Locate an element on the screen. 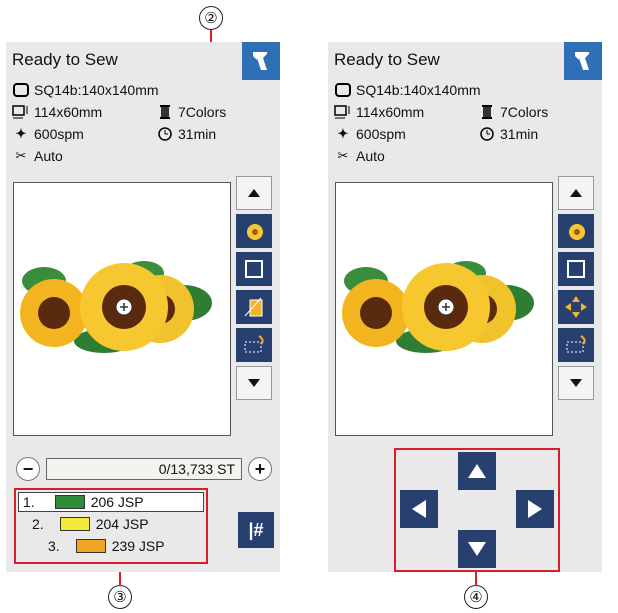 Image resolution: width=618 pixels, height=613 pixels. jog-keys is located at coordinates (477, 510).